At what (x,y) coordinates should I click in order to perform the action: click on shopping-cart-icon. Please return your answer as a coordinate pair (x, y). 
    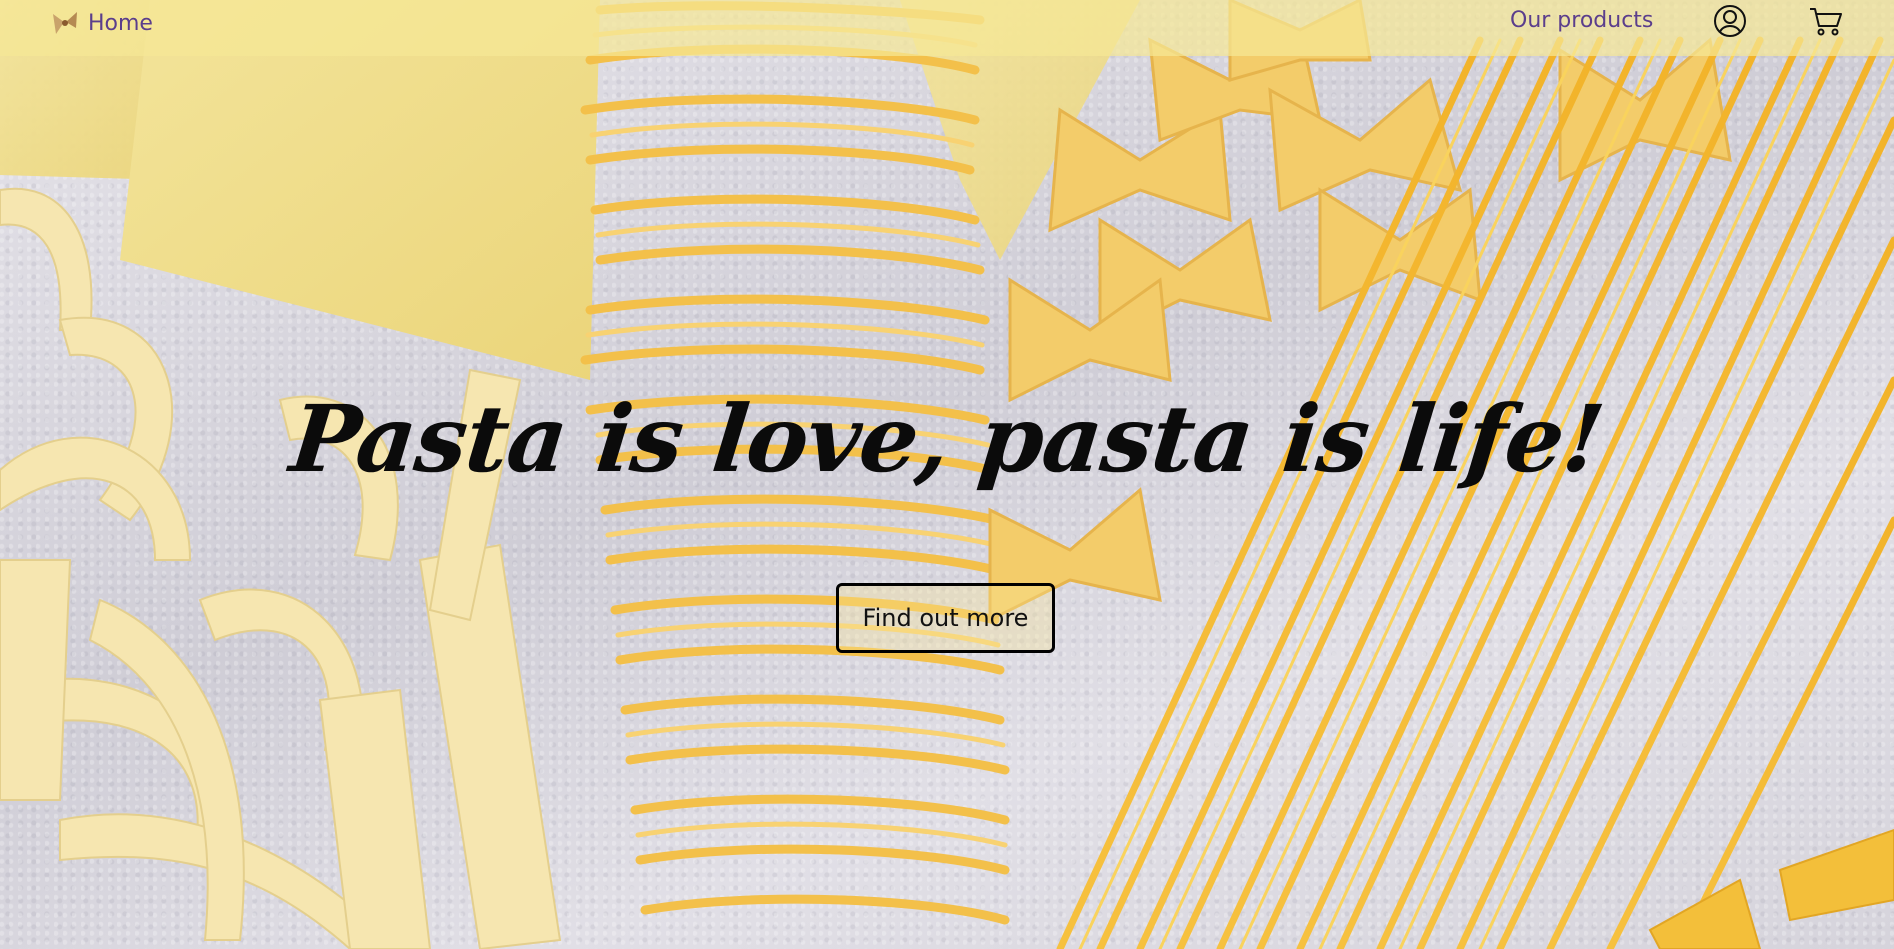
    Looking at the image, I should click on (1826, 21).